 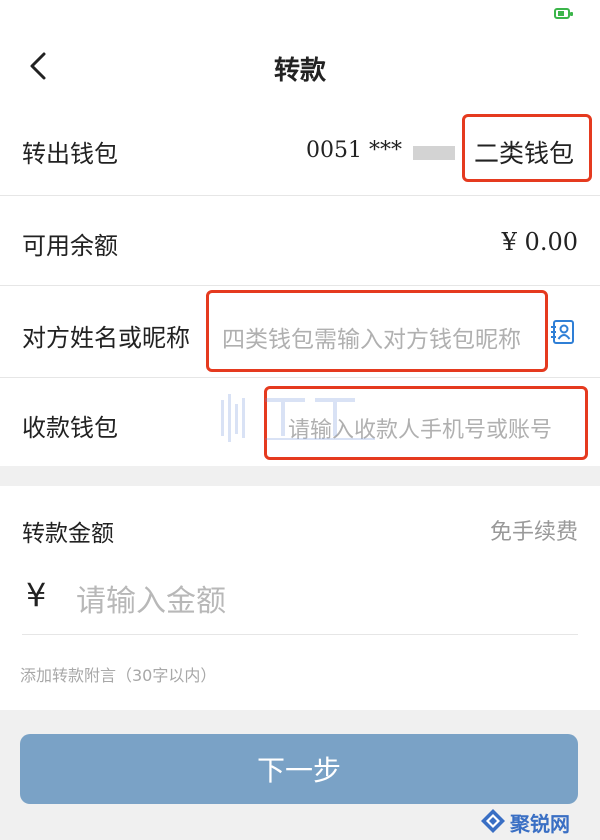 What do you see at coordinates (68, 534) in the screenshot?
I see `amount-label: 转款金额` at bounding box center [68, 534].